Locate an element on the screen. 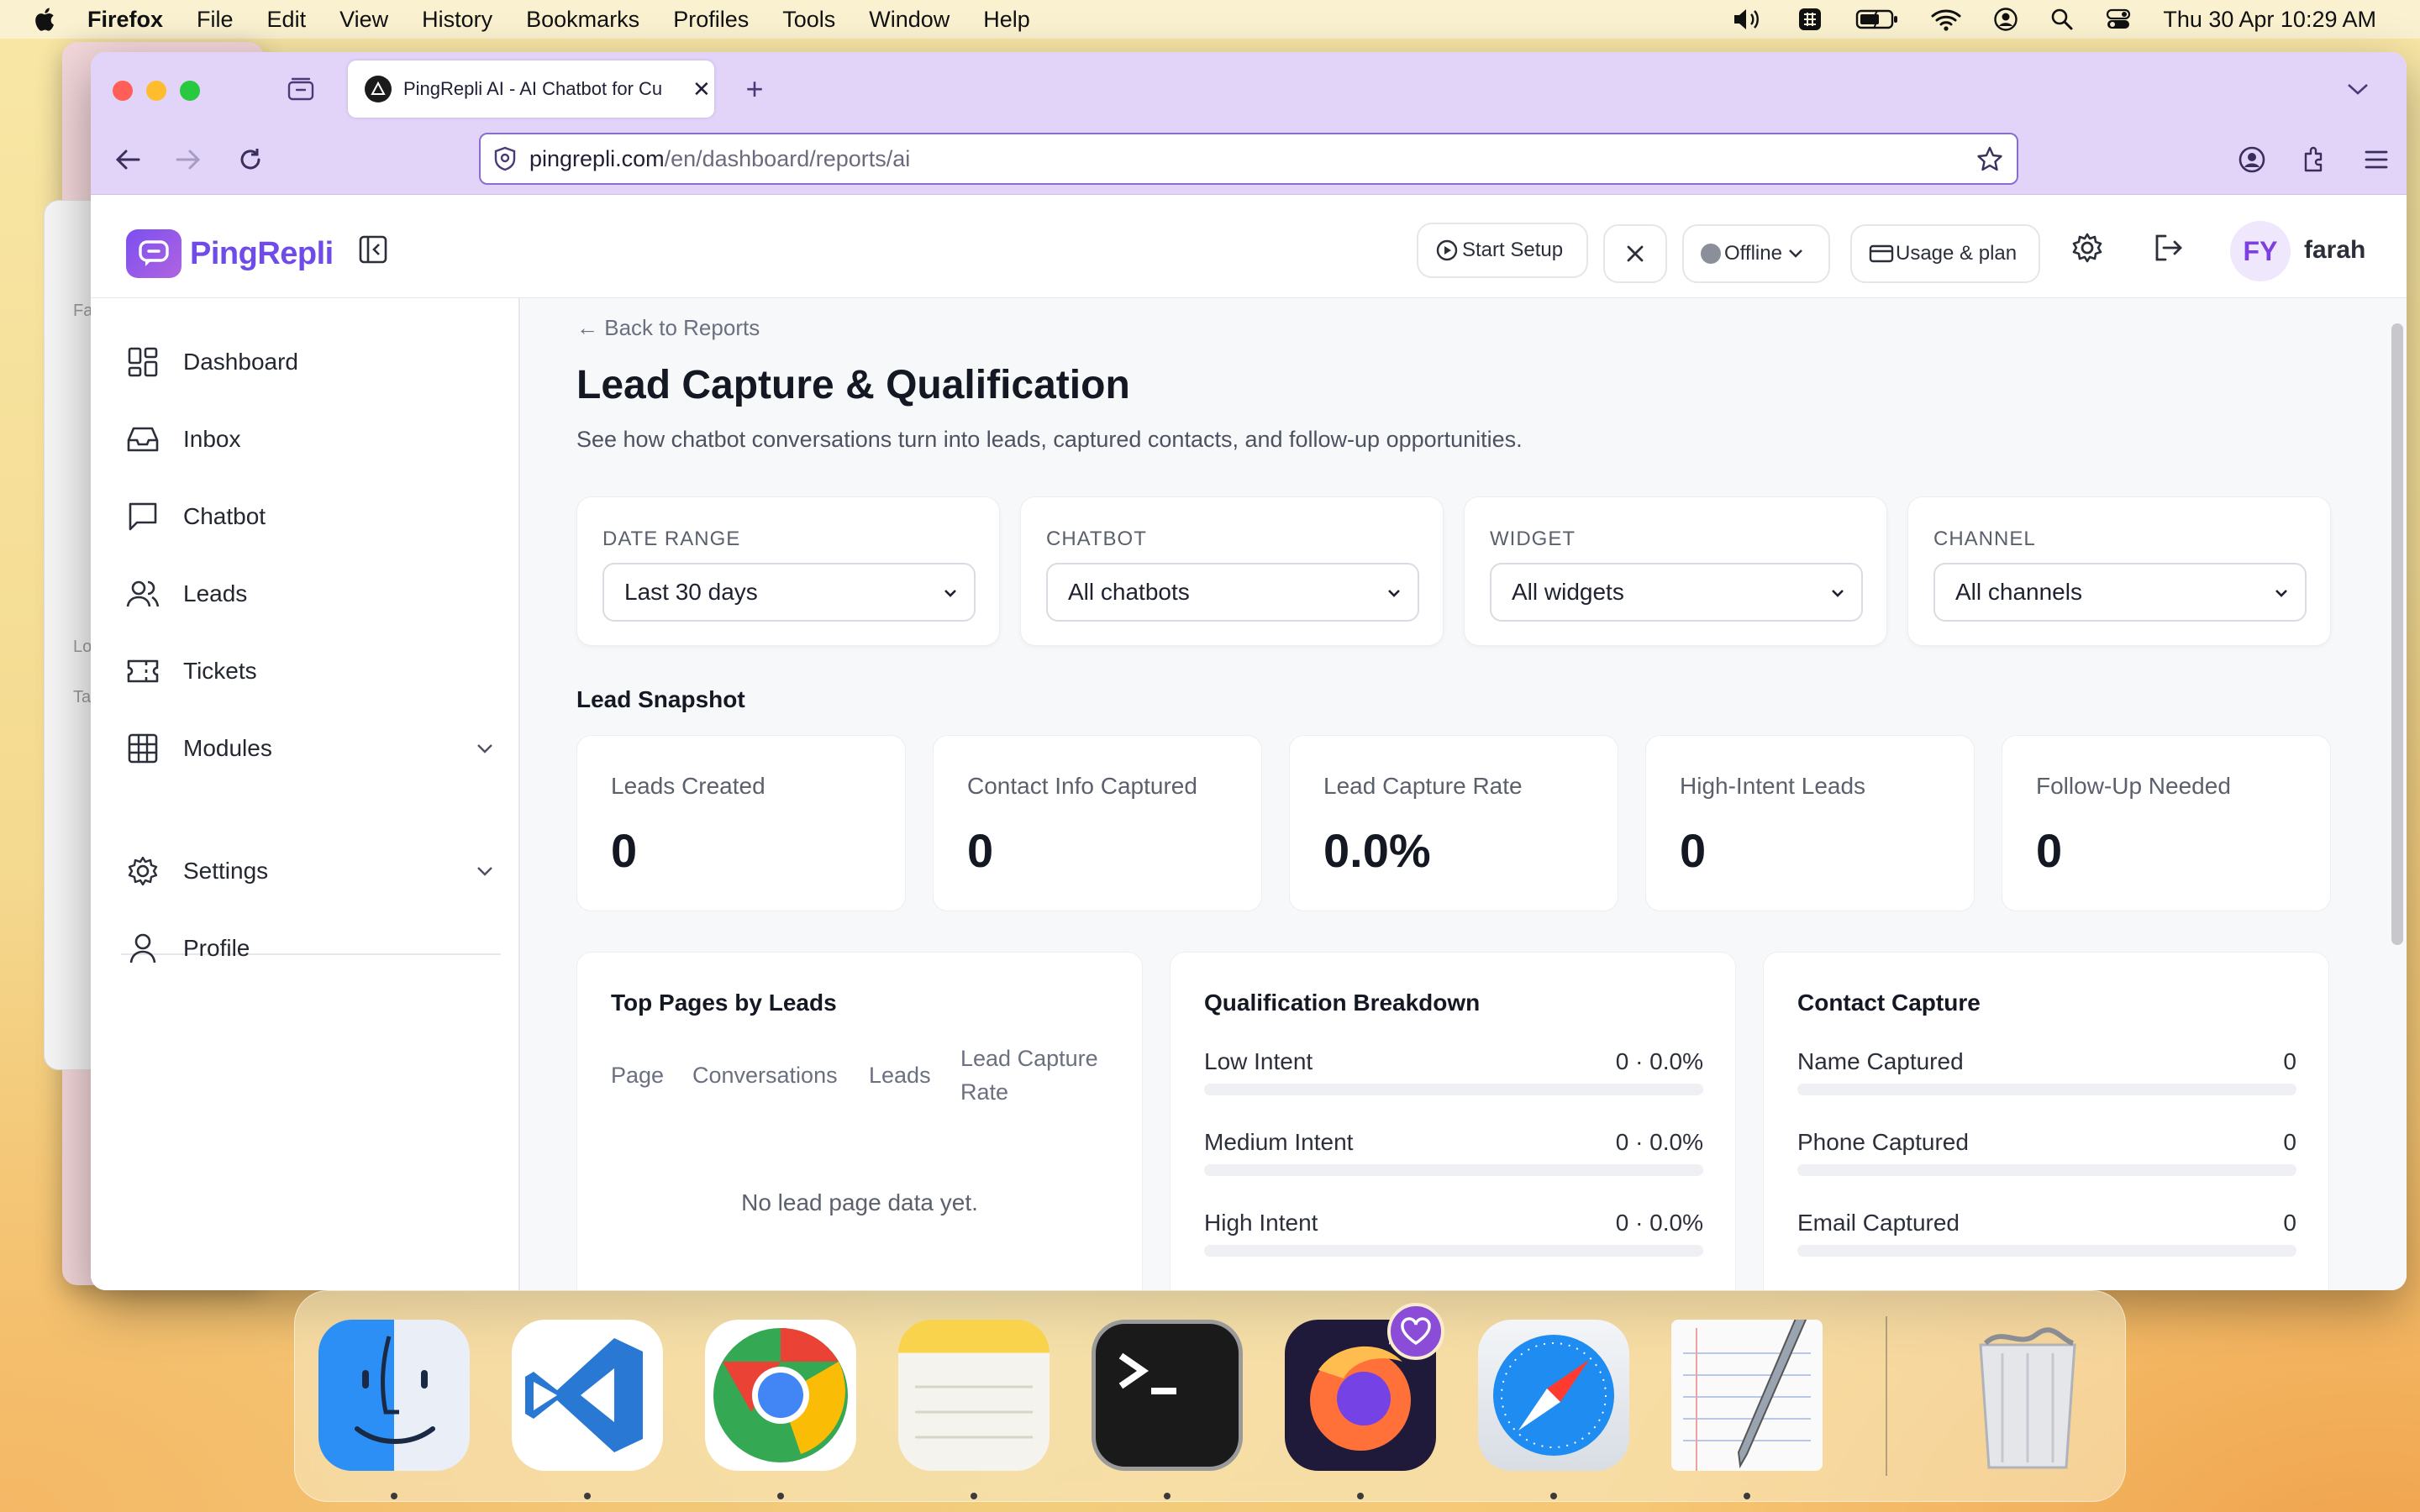 This screenshot has width=2420, height=1512. widget-select: All widgets is located at coordinates (1677, 592).